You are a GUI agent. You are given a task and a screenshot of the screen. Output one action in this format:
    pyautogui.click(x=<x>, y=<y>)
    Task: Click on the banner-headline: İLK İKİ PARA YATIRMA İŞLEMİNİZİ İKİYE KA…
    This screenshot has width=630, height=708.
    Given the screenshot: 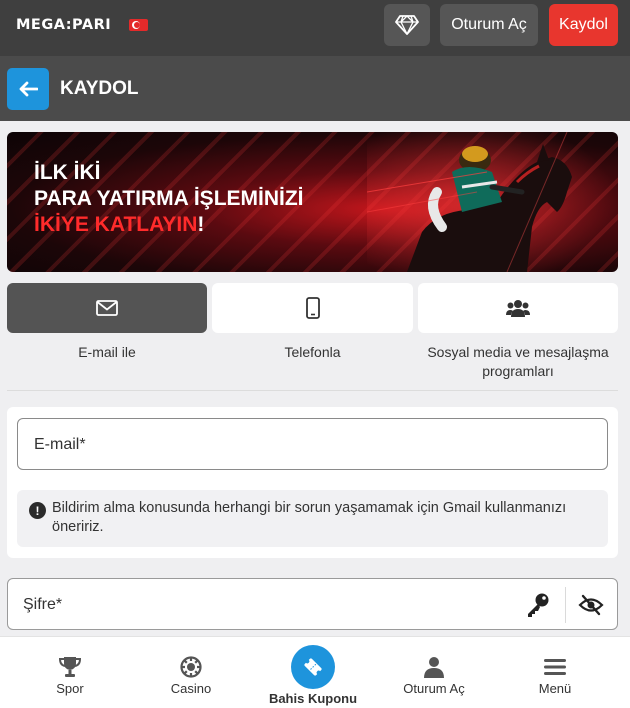 What is the action you would take?
    pyautogui.click(x=169, y=199)
    